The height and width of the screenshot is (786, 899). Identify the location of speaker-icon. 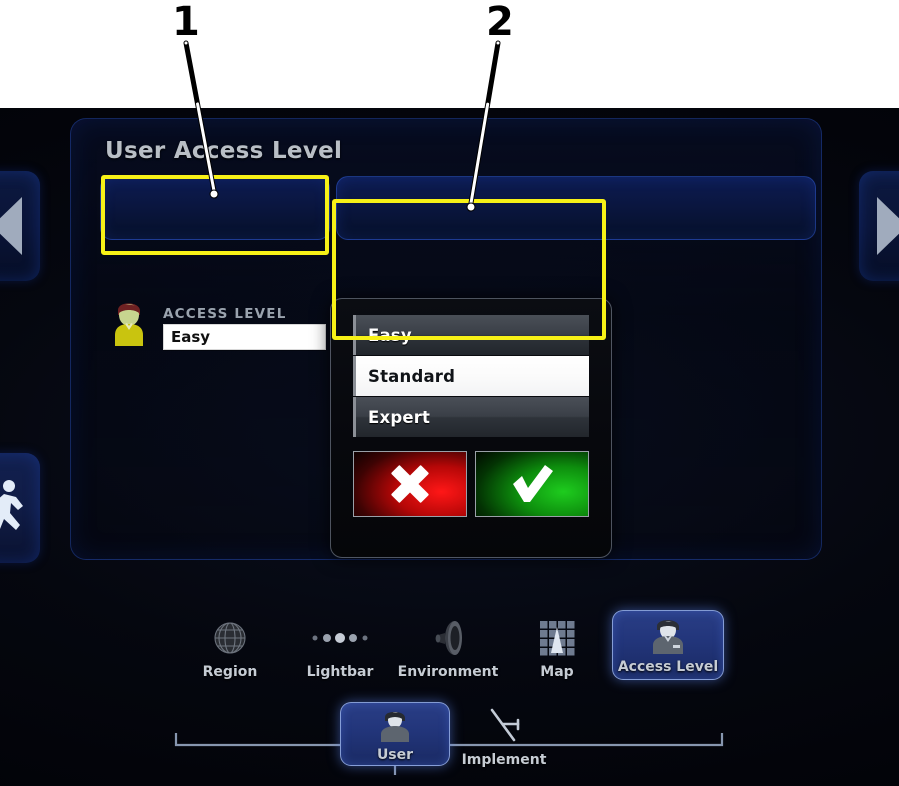
(448, 638).